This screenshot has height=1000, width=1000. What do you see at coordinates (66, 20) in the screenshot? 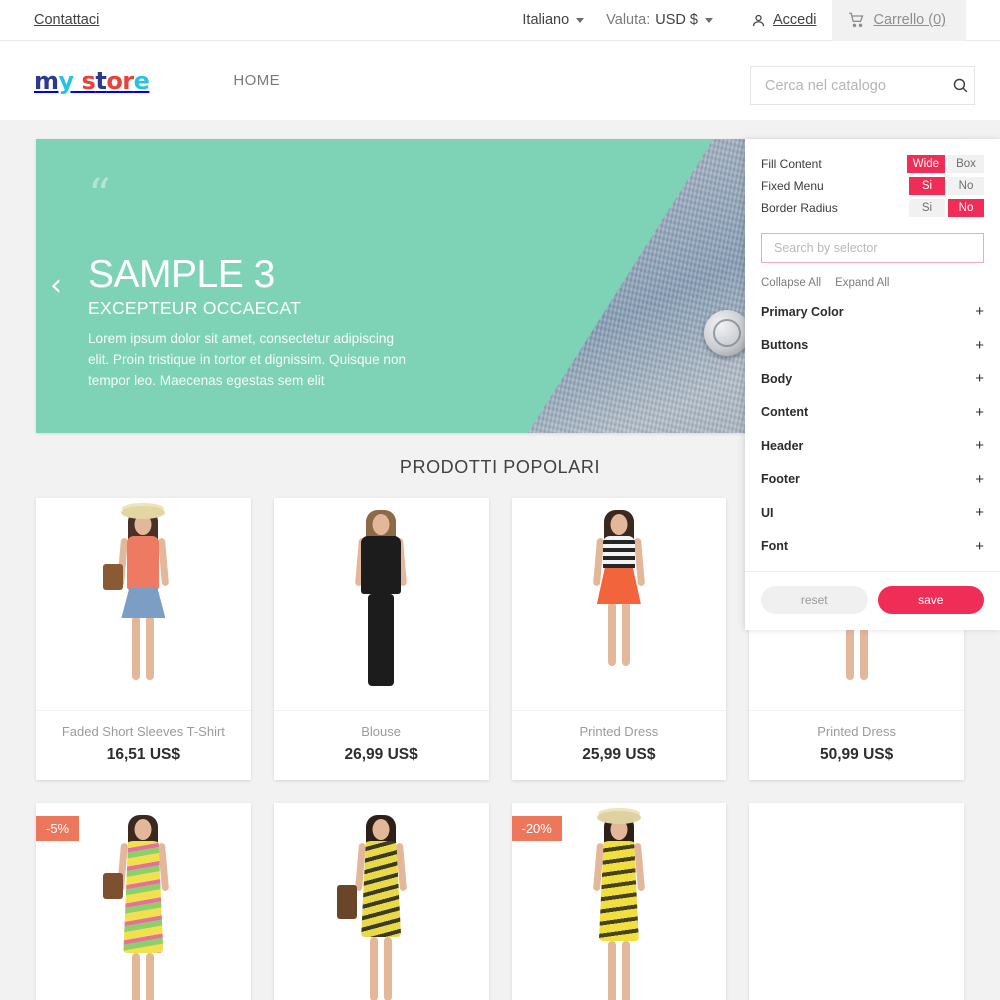
I see `contact-link: Contattaci` at bounding box center [66, 20].